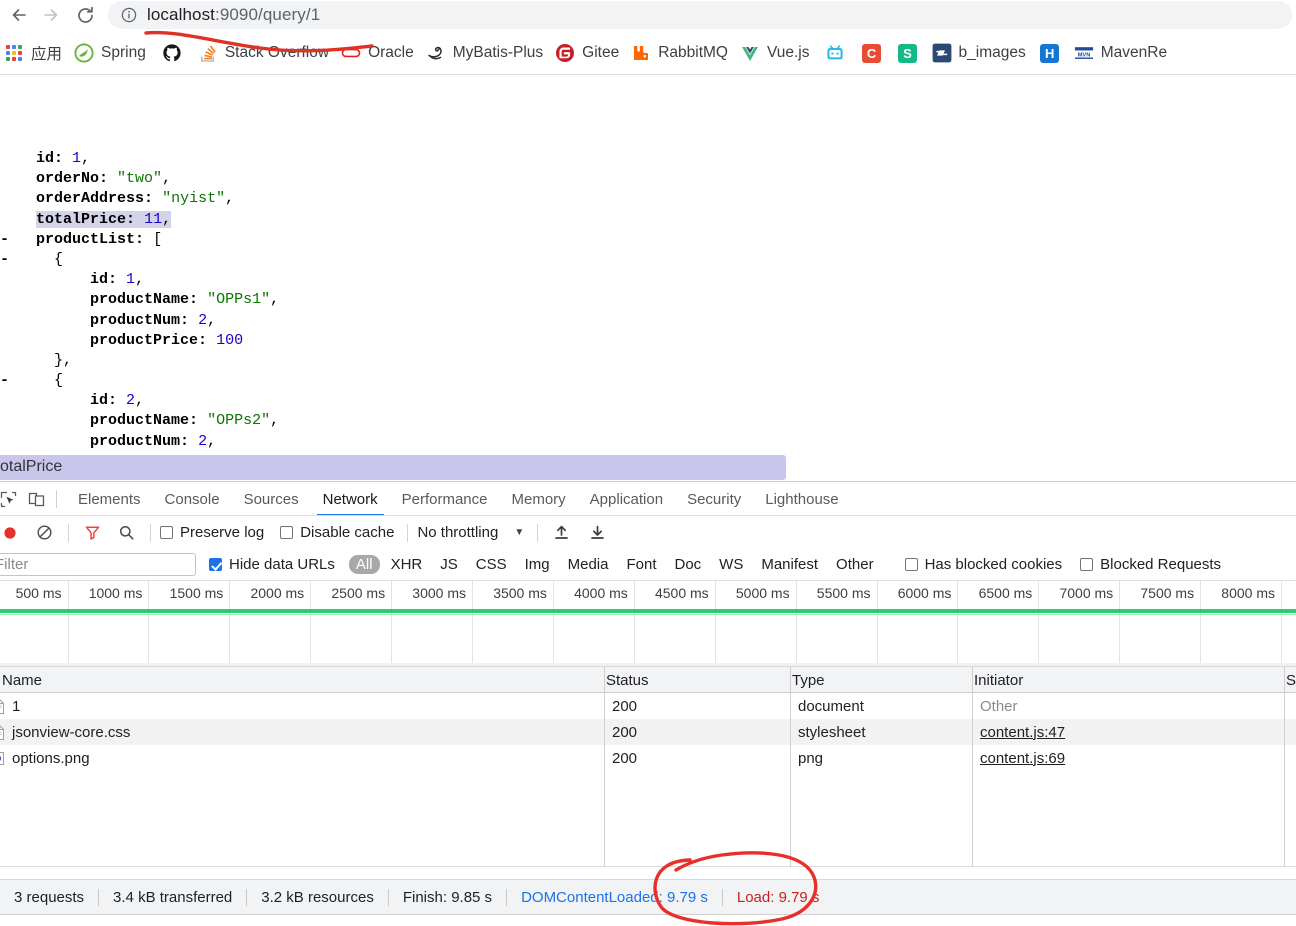 Image resolution: width=1296 pixels, height=926 pixels. Describe the element at coordinates (597, 533) in the screenshot. I see `export-har-arrow-down-icon` at that location.